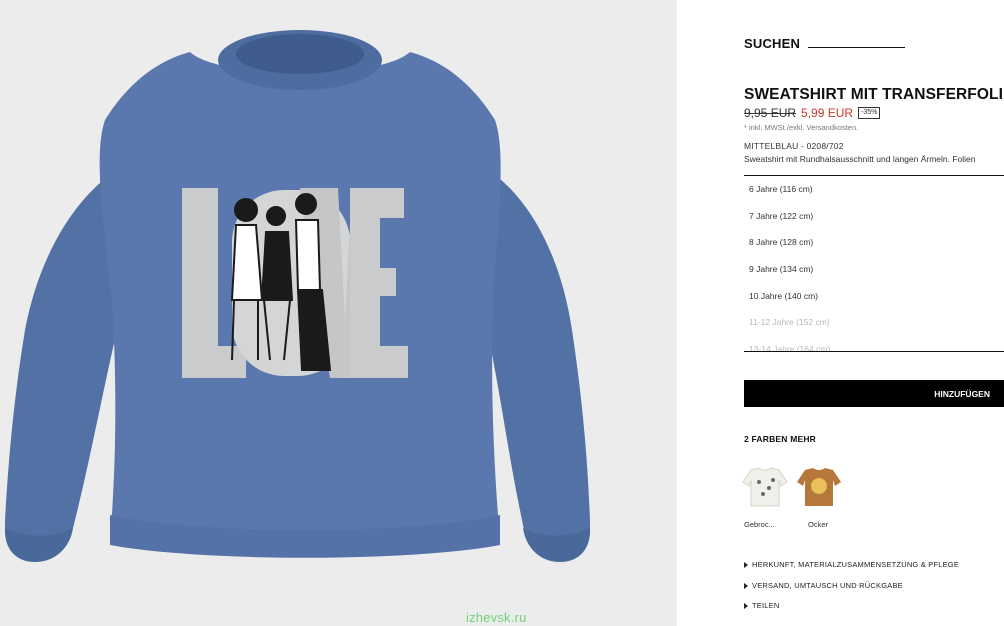  I want to click on size-option: 9 Jahre (134 cm), so click(874, 269).